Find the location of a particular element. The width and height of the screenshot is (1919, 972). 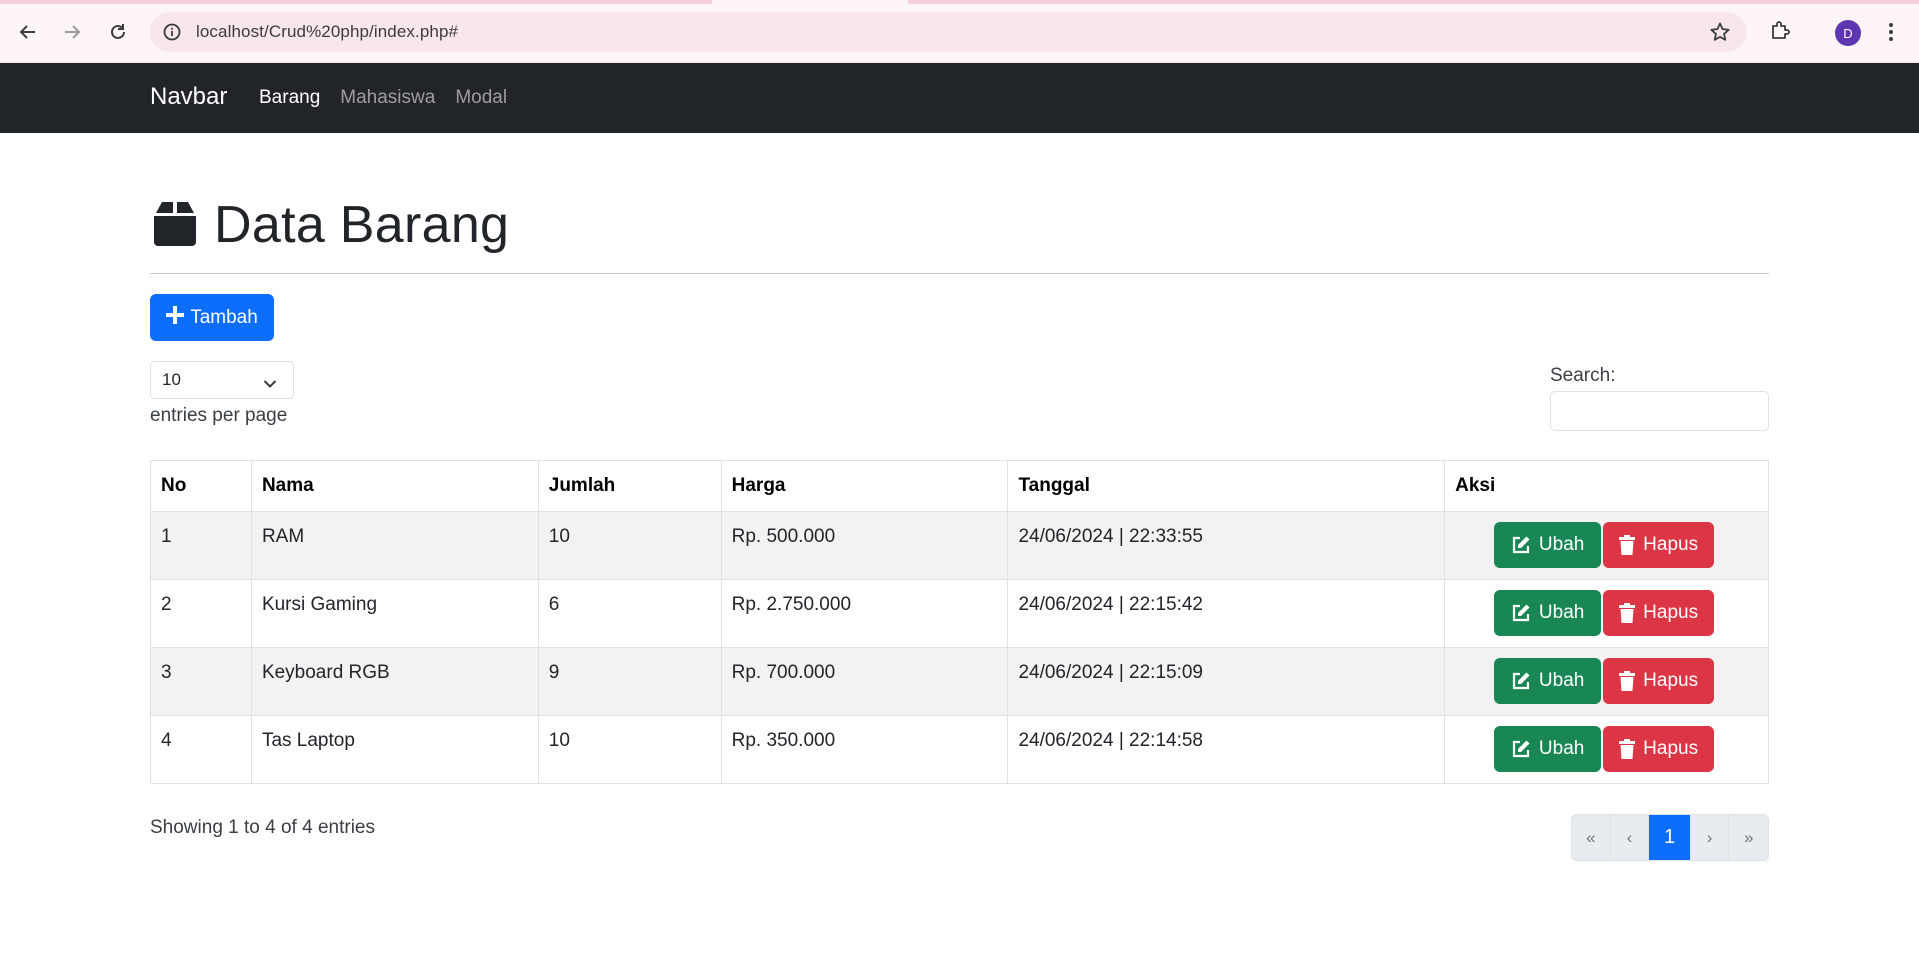

column-header-nama: Nama is located at coordinates (394, 486).